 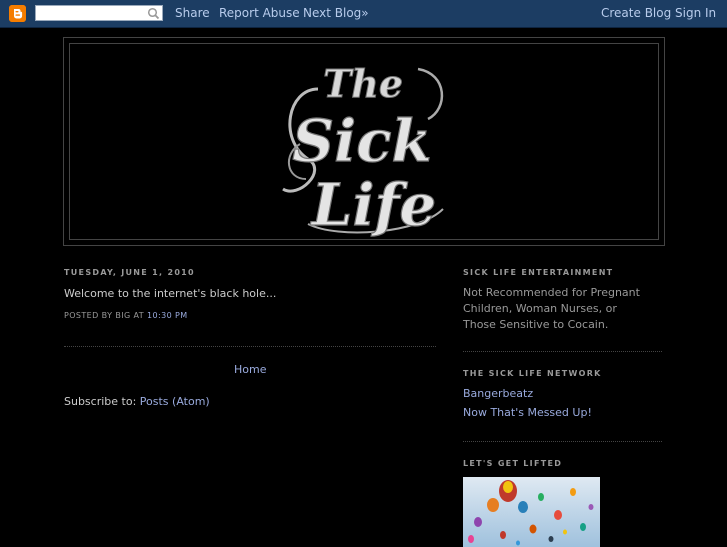 I want to click on hot-air-balloons-image, so click(x=531, y=512).